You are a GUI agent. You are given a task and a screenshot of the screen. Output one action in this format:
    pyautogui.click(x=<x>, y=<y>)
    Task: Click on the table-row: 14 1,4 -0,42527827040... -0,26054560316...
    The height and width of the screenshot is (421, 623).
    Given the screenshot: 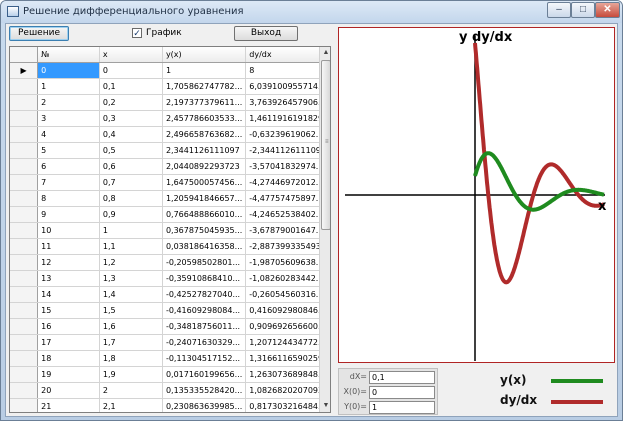 What is the action you would take?
    pyautogui.click(x=170, y=294)
    